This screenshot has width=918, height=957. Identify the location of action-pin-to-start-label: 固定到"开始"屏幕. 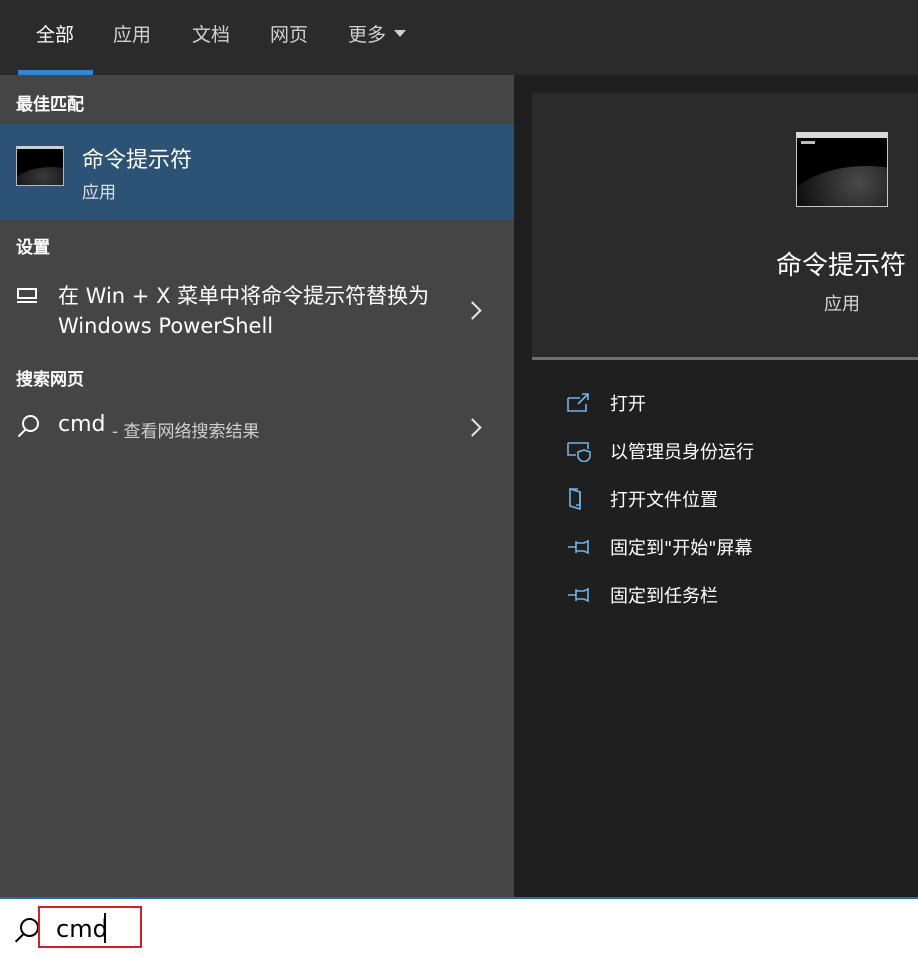
(681, 548).